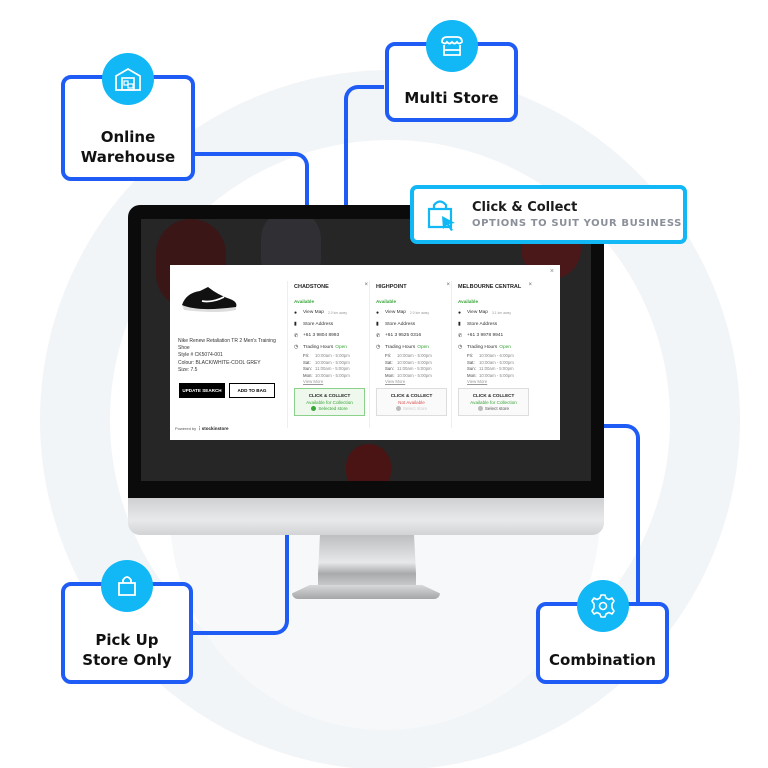  Describe the element at coordinates (441, 215) in the screenshot. I see `bag-cursor-icon` at that location.